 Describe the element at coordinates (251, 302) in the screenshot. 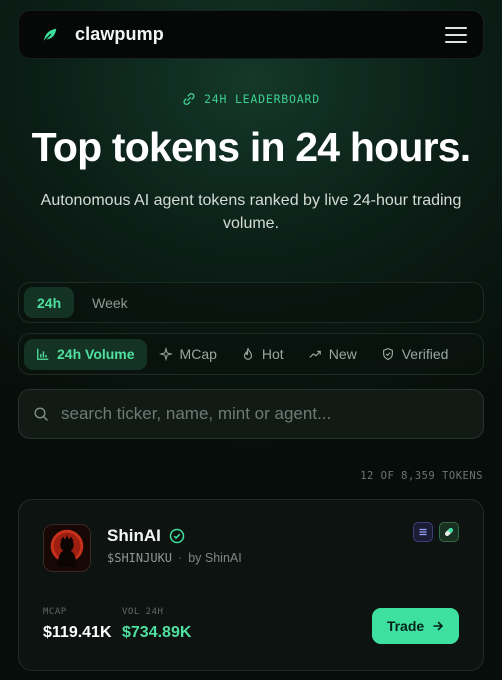

I see `timeframe-toggle: 24h Week` at that location.